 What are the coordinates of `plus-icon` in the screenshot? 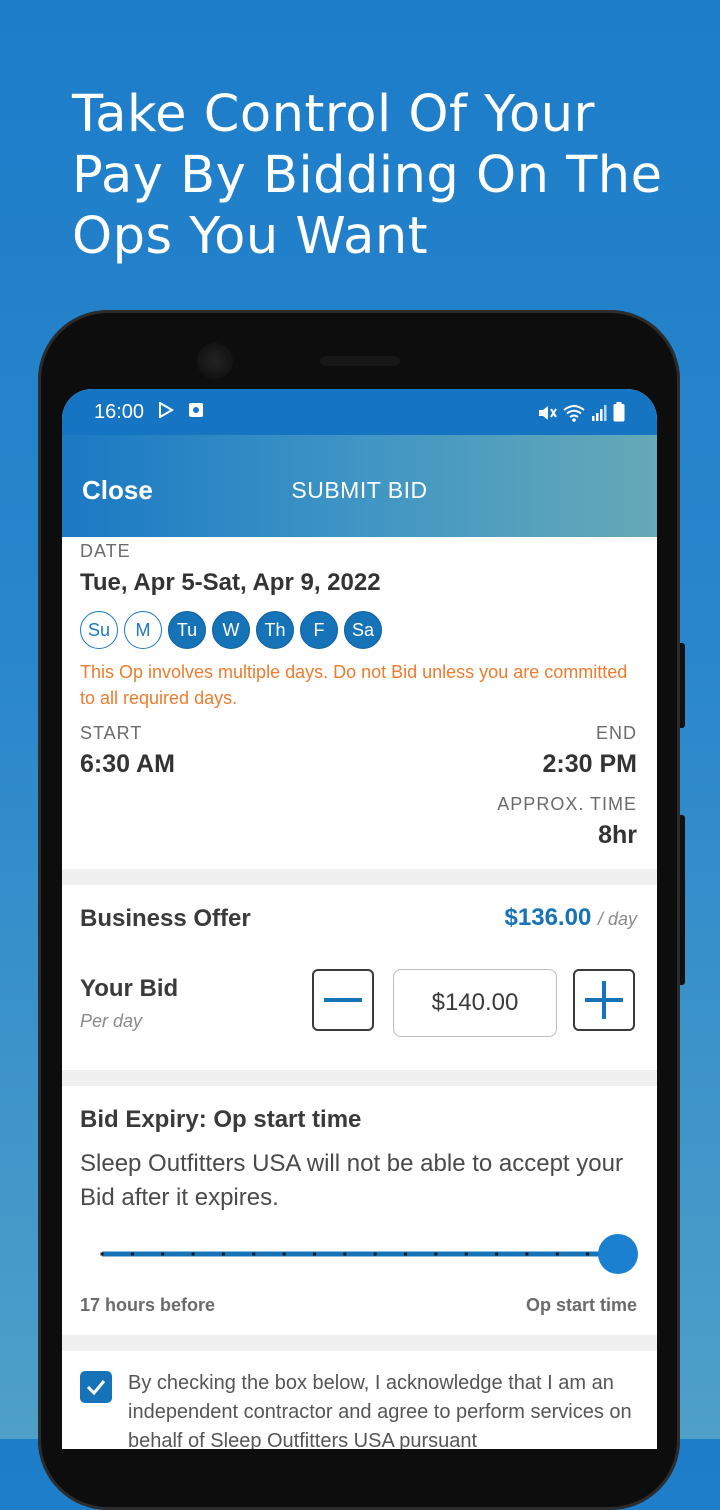 It's located at (604, 1000).